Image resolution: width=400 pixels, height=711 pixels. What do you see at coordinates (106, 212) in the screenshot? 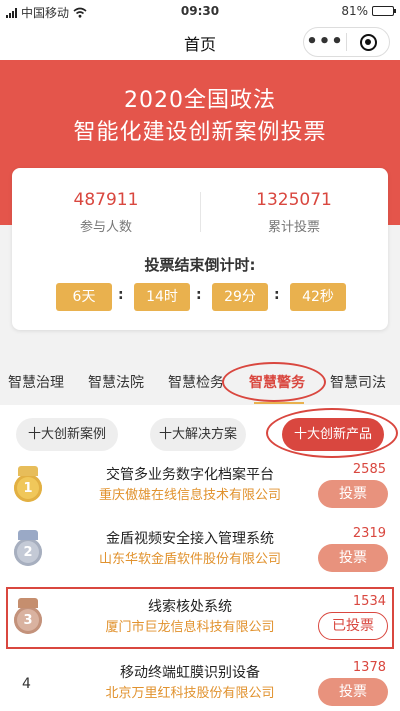
I see `stat-participants: 487911 参与人数` at bounding box center [106, 212].